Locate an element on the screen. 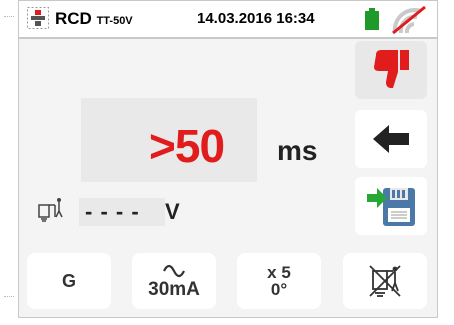 This screenshot has height=325, width=454. rcd-icon is located at coordinates (38, 18).